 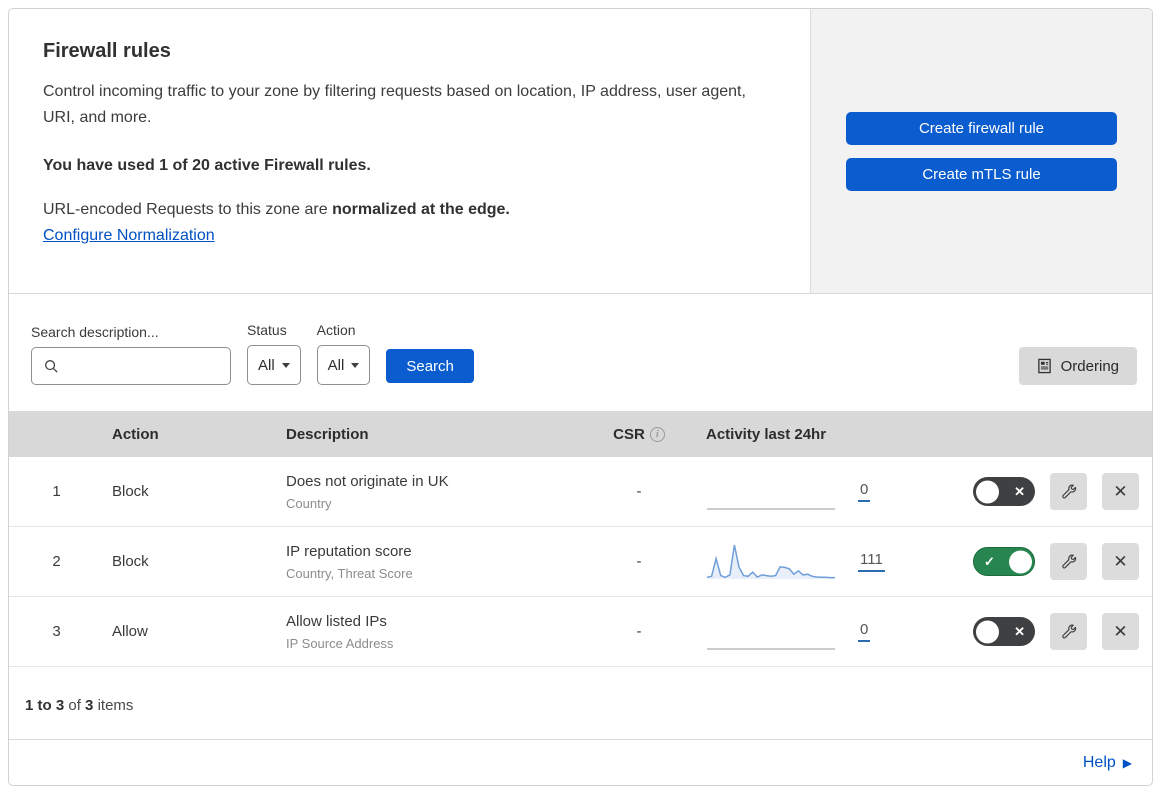 What do you see at coordinates (336, 330) in the screenshot?
I see `action-label: Action` at bounding box center [336, 330].